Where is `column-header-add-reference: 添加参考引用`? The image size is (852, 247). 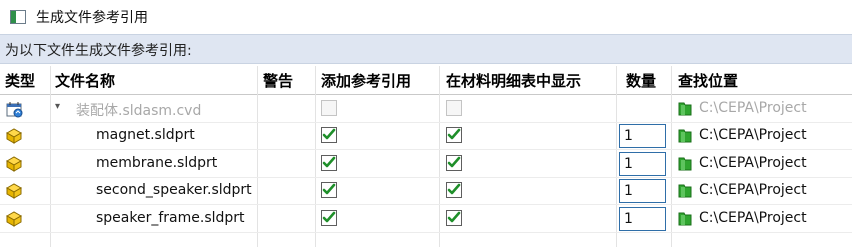
column-header-add-reference: 添加参考引用 is located at coordinates (366, 80).